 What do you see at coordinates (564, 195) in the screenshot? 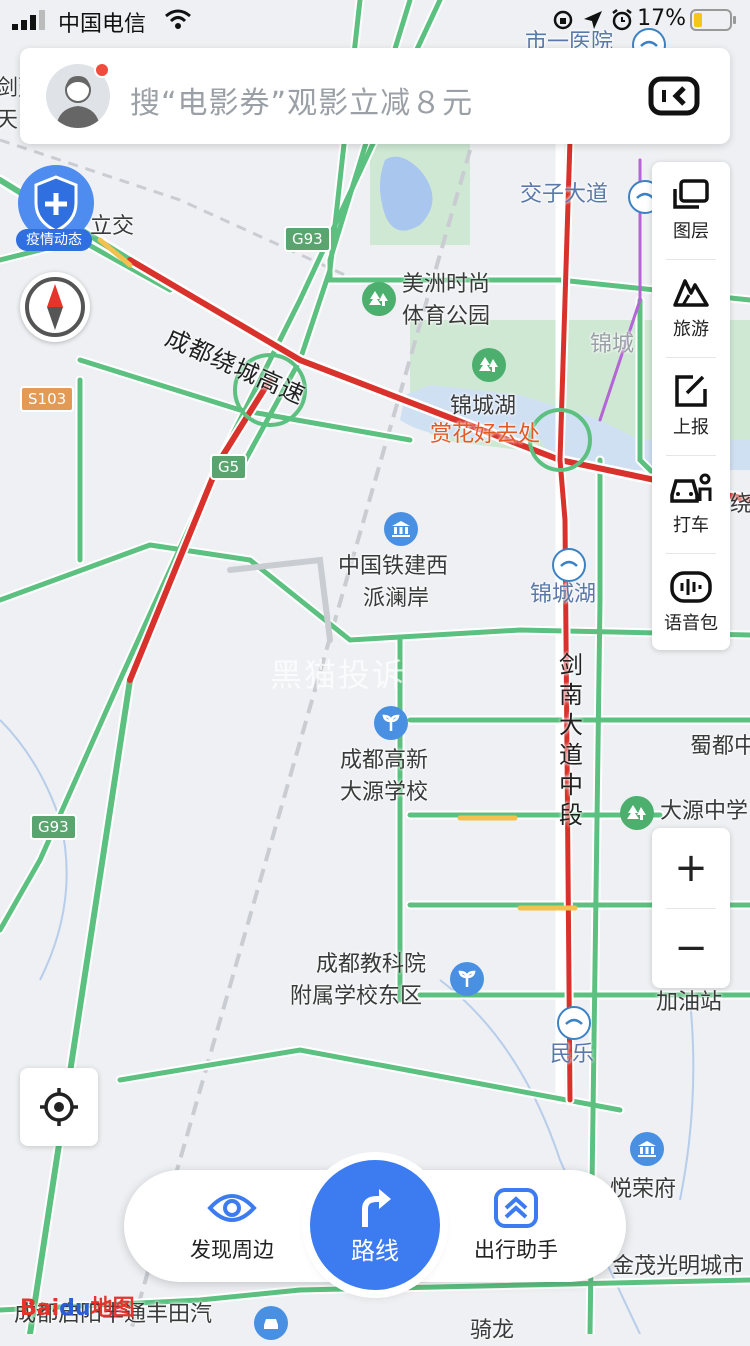
I see `metro-jiaozi: 交子大道` at bounding box center [564, 195].